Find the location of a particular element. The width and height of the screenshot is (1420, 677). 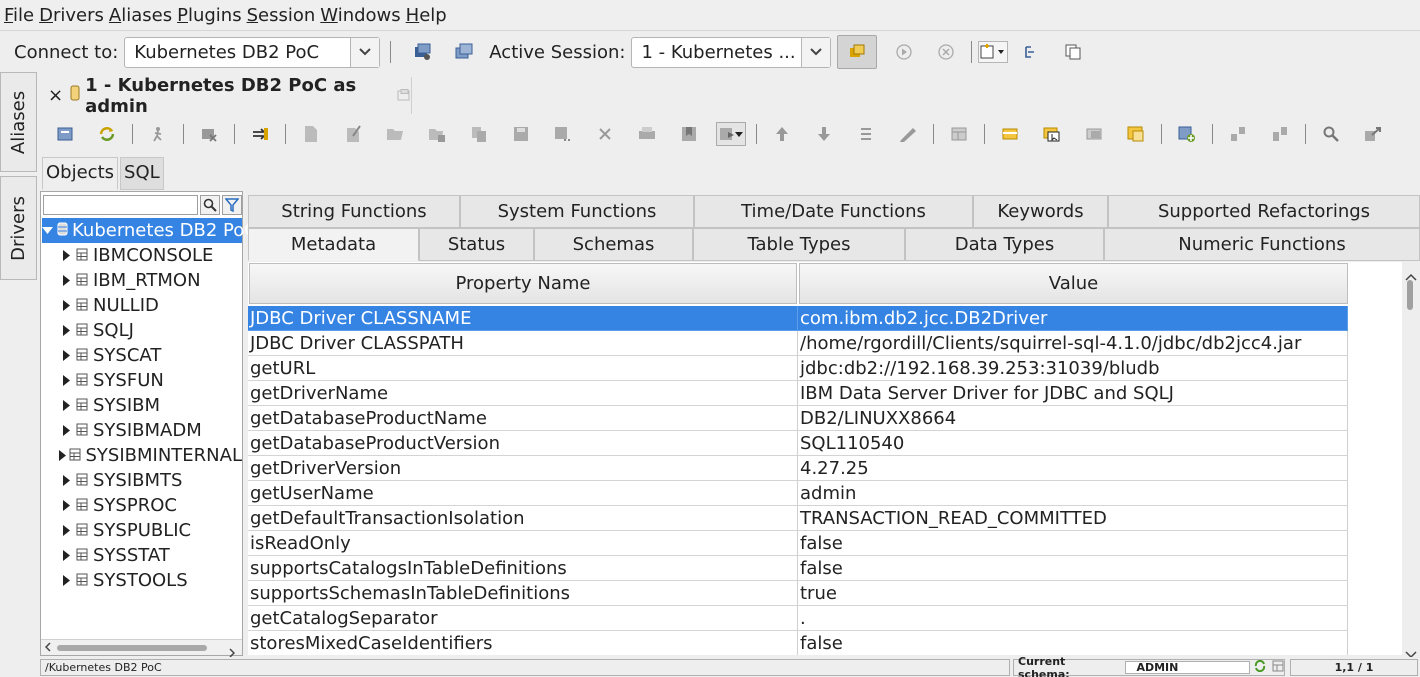

tree-horizontal-scrollbar is located at coordinates (141, 648).